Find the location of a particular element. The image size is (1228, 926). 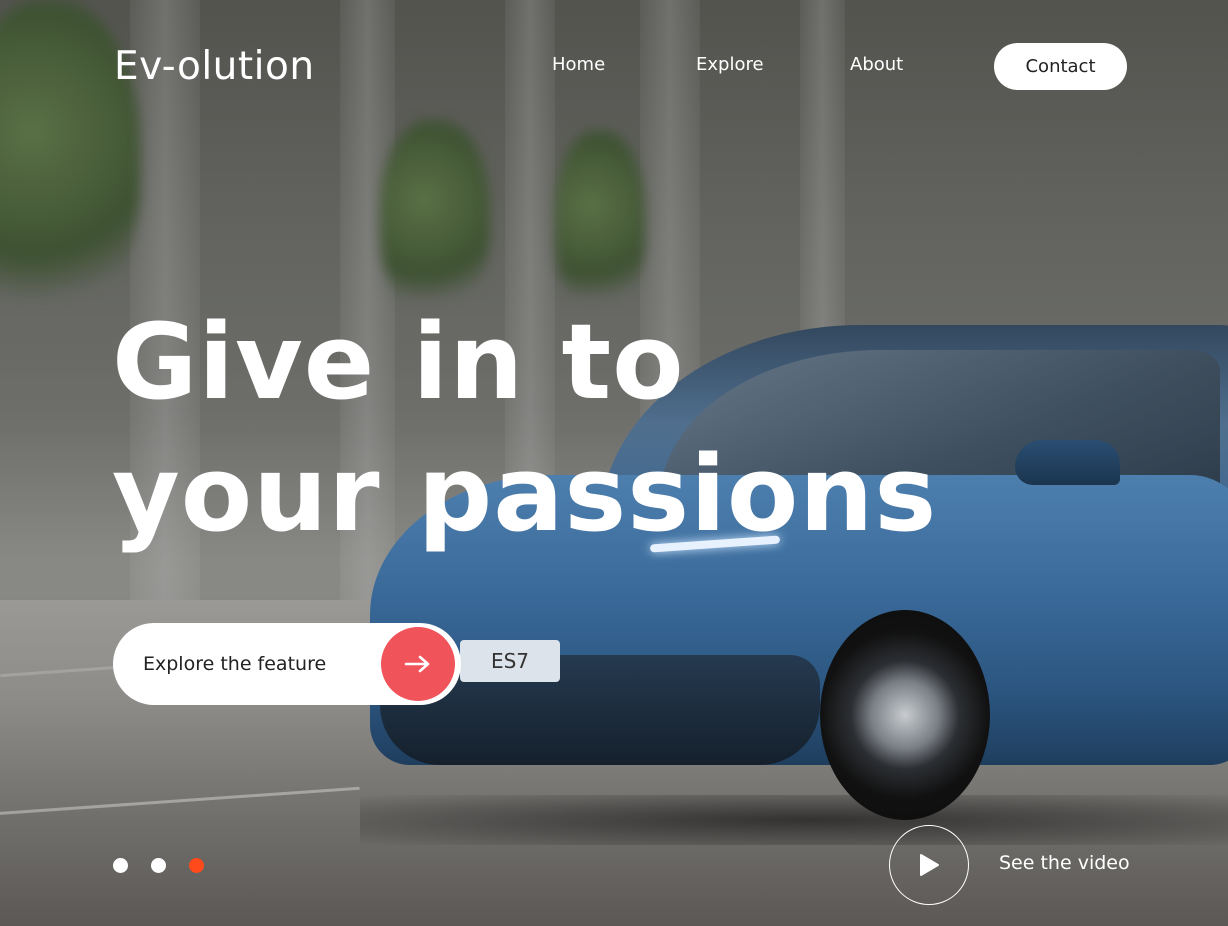

nav-item-about: About is located at coordinates (876, 64).